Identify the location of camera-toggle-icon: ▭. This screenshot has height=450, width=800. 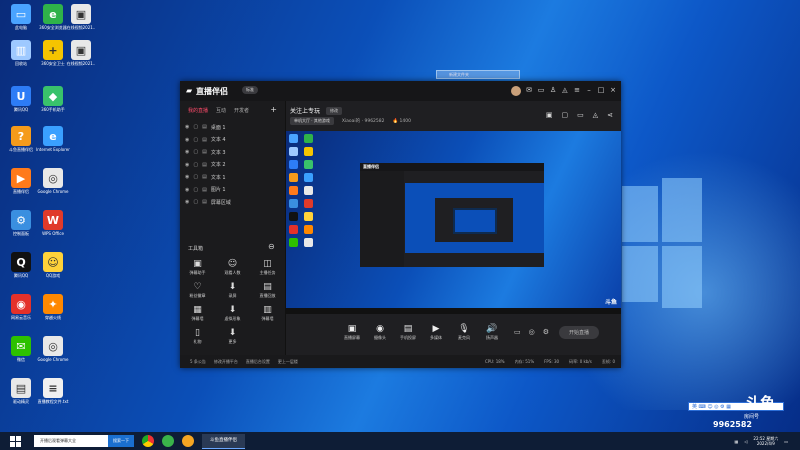
(517, 332).